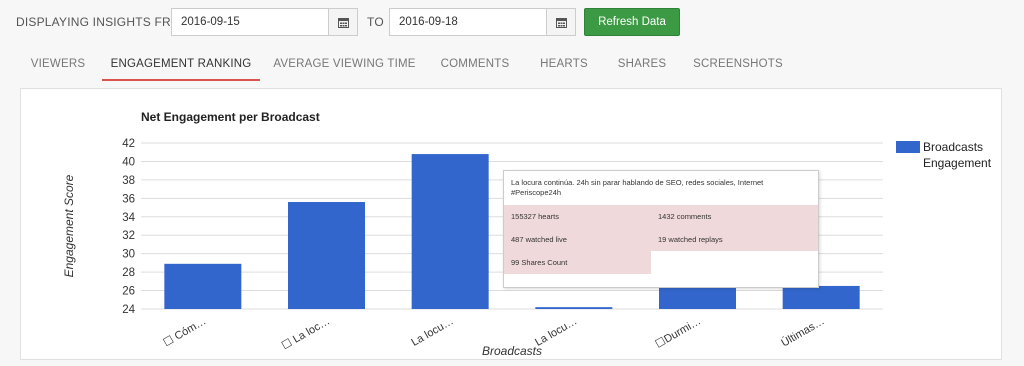  Describe the element at coordinates (734, 216) in the screenshot. I see `tooltip-comments: 1432 comments` at that location.